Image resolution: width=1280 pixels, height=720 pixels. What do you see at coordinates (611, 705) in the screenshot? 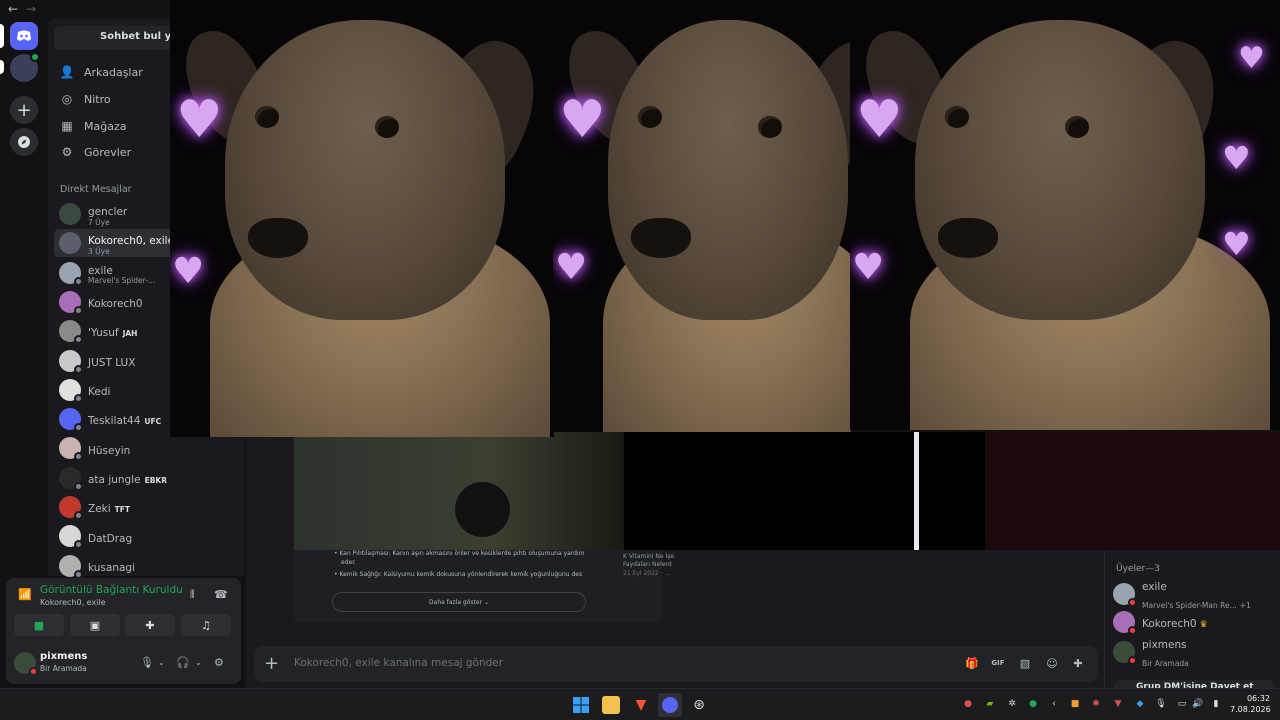
I see `file-explorer-icon` at bounding box center [611, 705].